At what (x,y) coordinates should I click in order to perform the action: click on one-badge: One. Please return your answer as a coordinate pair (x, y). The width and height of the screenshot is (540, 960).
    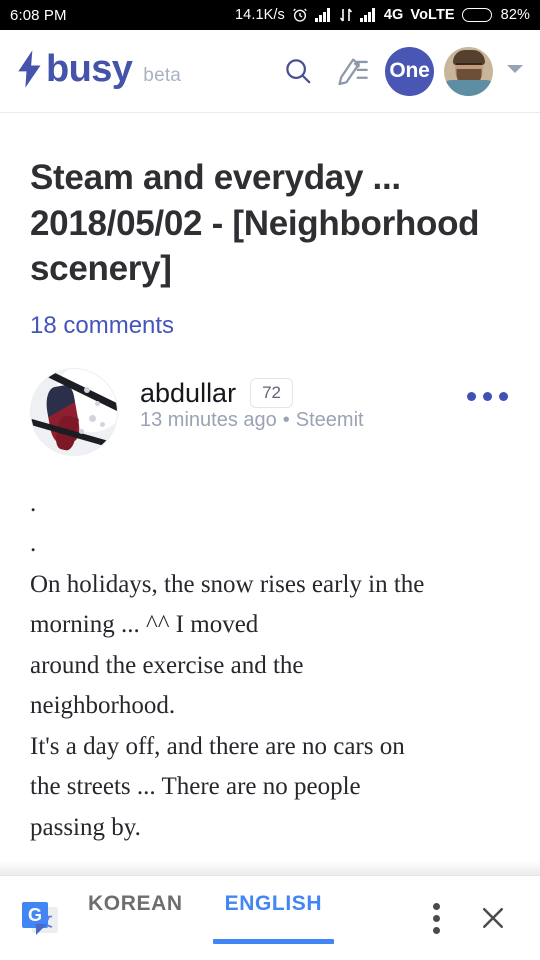
    Looking at the image, I should click on (409, 71).